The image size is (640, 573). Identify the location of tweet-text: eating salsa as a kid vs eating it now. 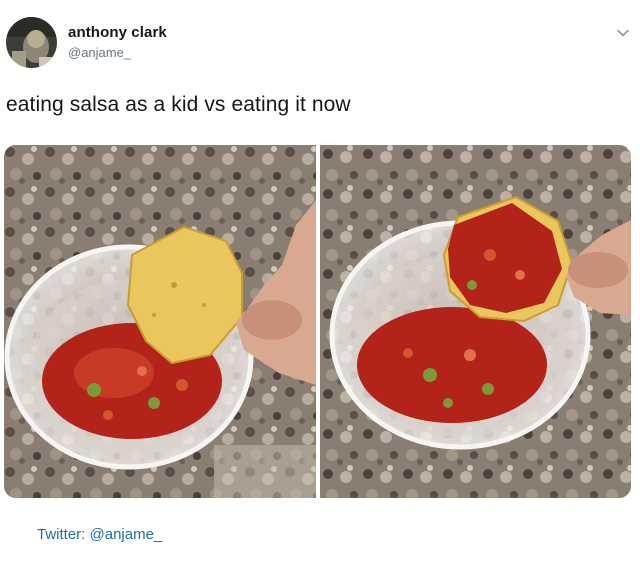
(178, 104).